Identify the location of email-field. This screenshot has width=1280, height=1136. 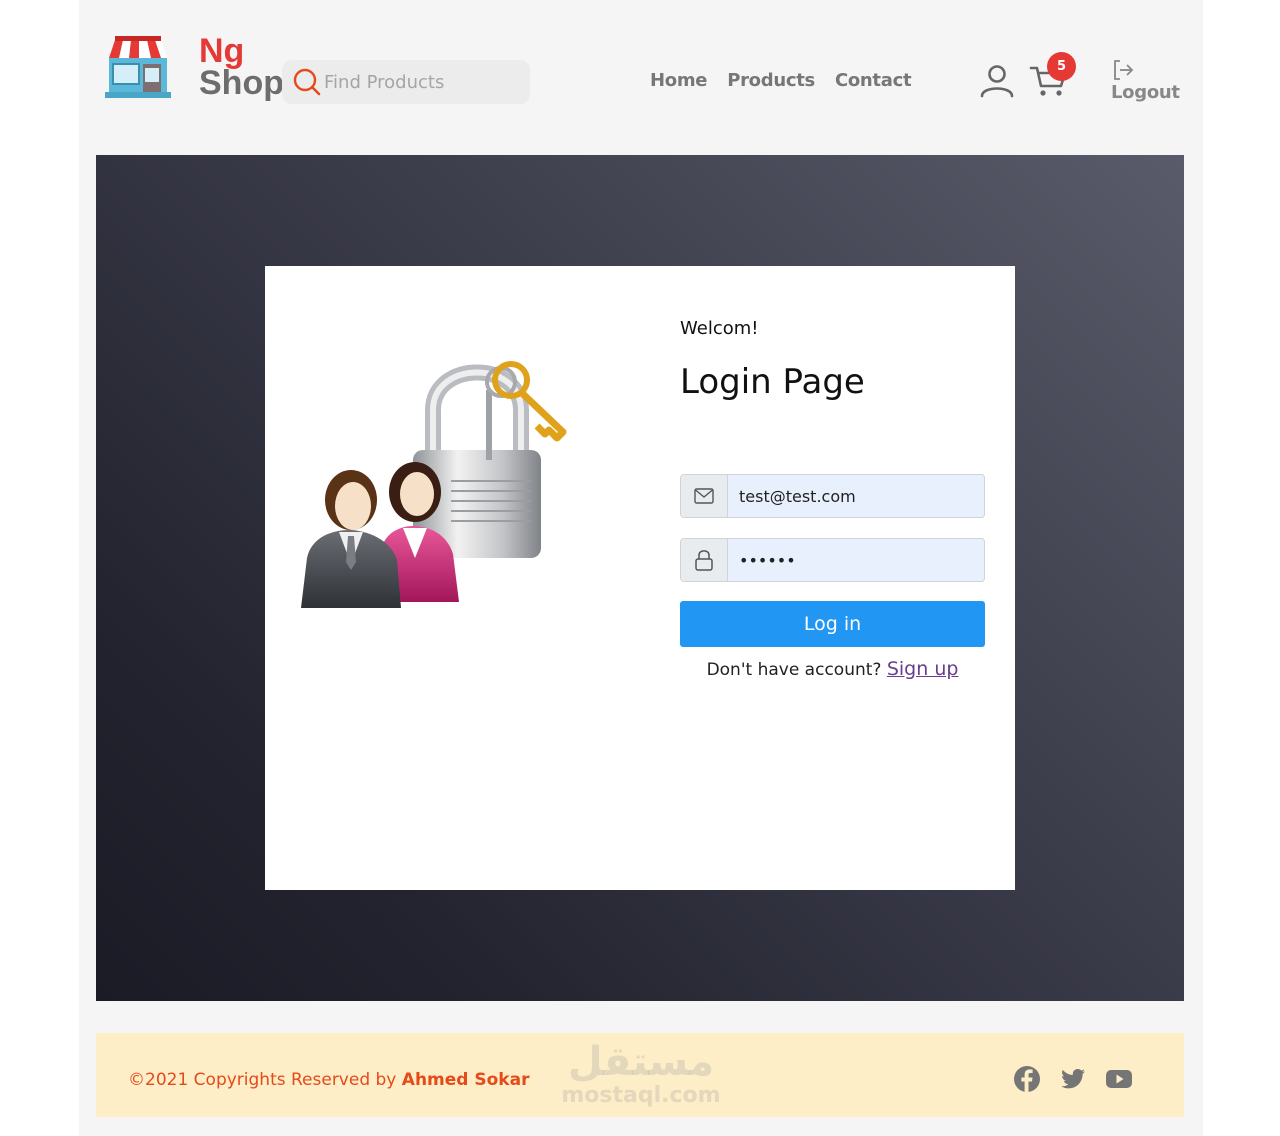
(832, 496).